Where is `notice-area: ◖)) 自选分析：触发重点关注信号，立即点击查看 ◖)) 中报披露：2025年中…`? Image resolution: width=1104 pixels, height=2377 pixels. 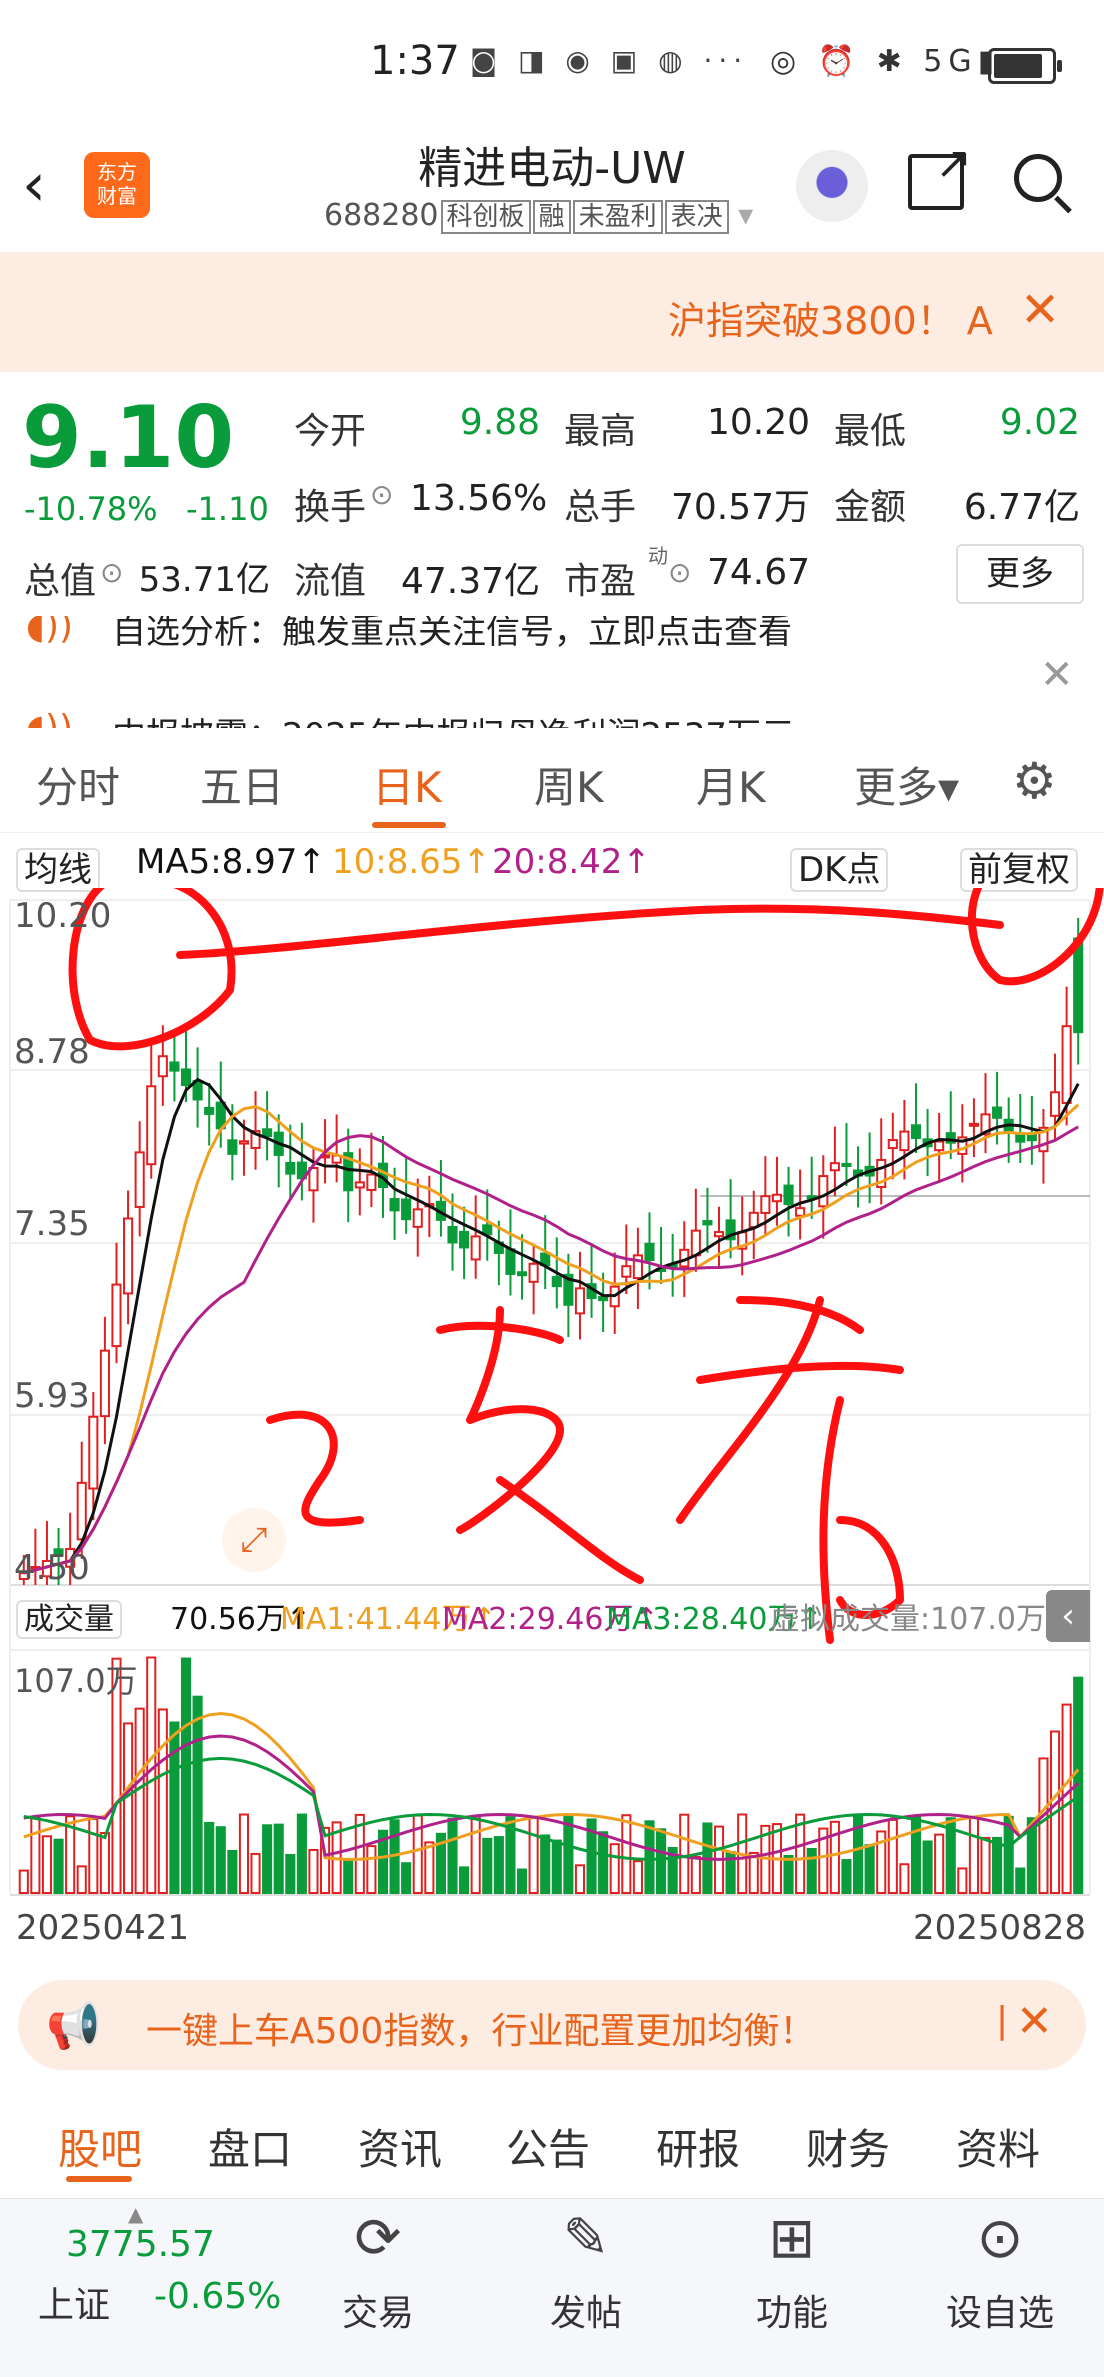 notice-area: ◖)) 自选分析：触发重点关注信号，立即点击查看 ◖)) 中报披露：2025年中… is located at coordinates (552, 672).